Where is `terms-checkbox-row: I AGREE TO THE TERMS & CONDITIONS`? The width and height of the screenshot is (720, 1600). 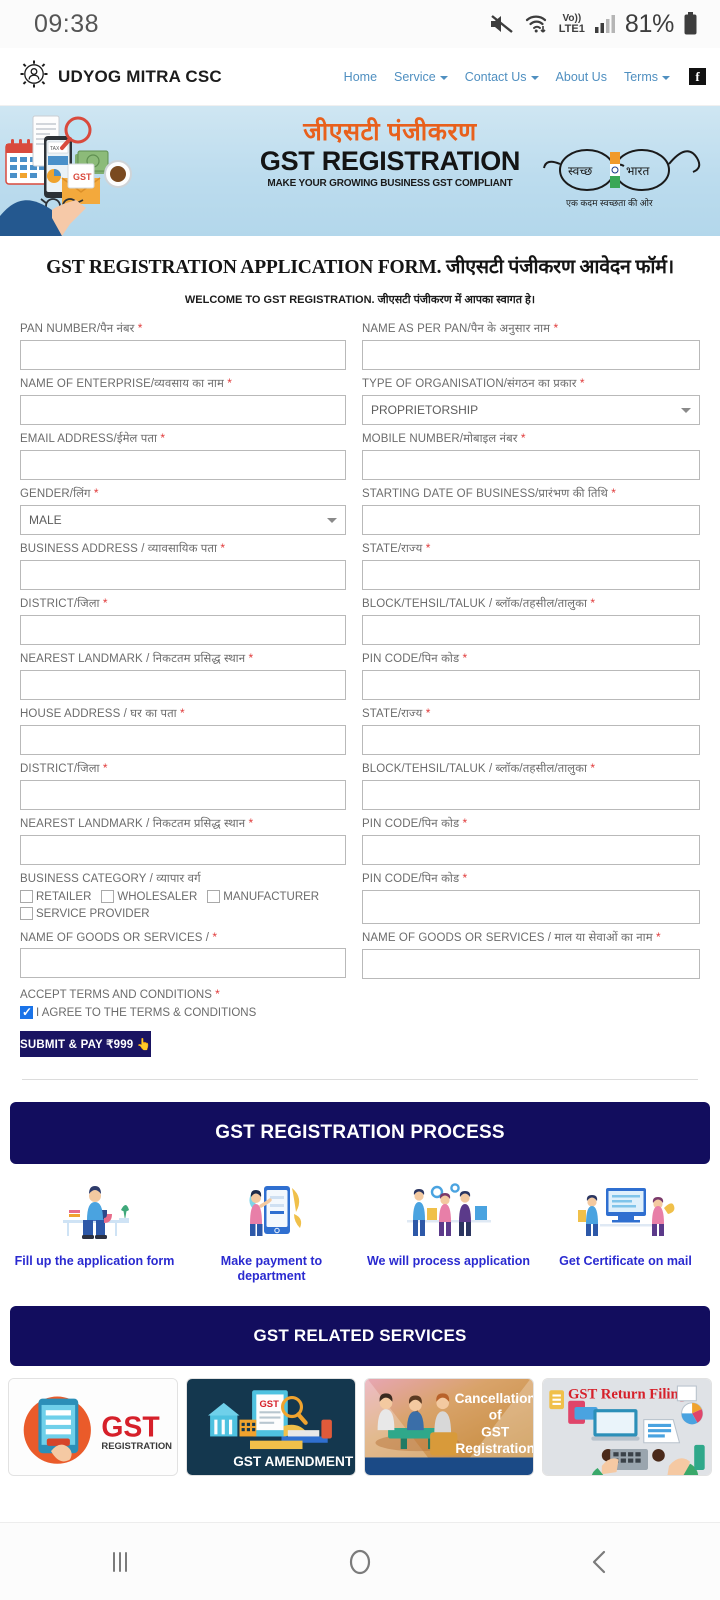 terms-checkbox-row: I AGREE TO THE TERMS & CONDITIONS is located at coordinates (360, 1012).